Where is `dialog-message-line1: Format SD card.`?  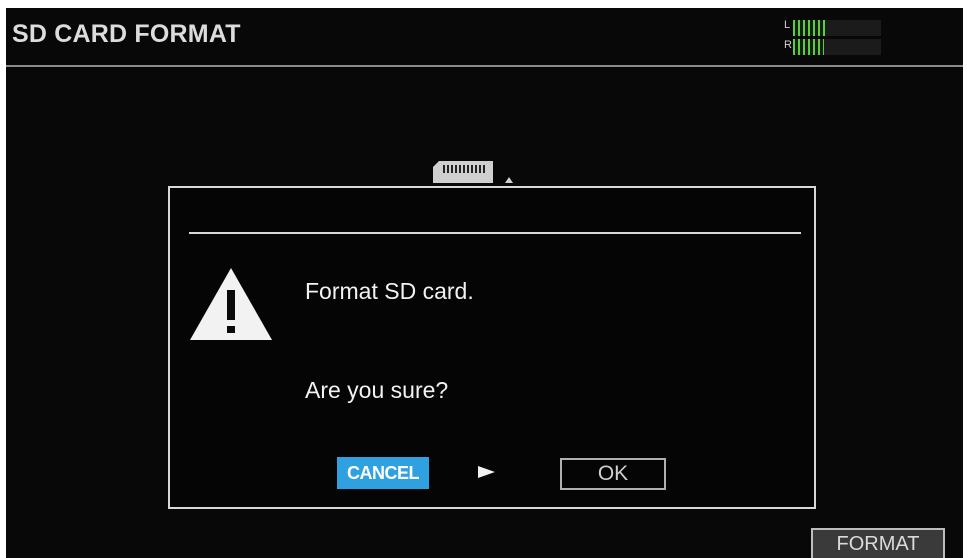
dialog-message-line1: Format SD card. is located at coordinates (389, 291).